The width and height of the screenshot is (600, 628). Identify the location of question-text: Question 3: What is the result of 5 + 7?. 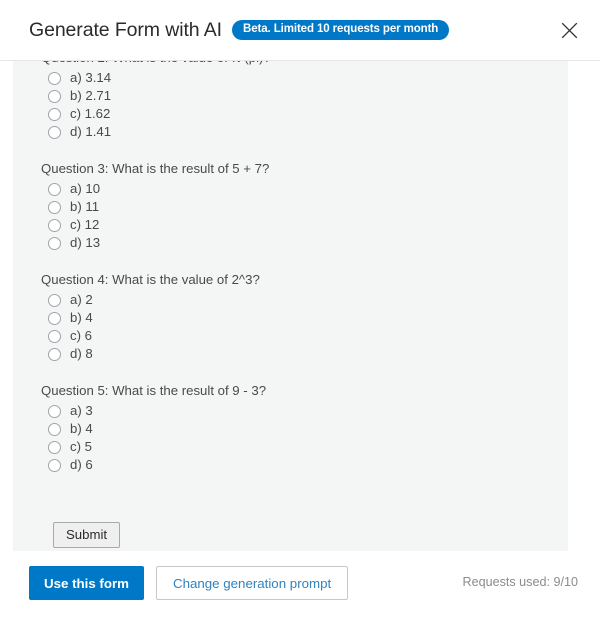
(155, 168).